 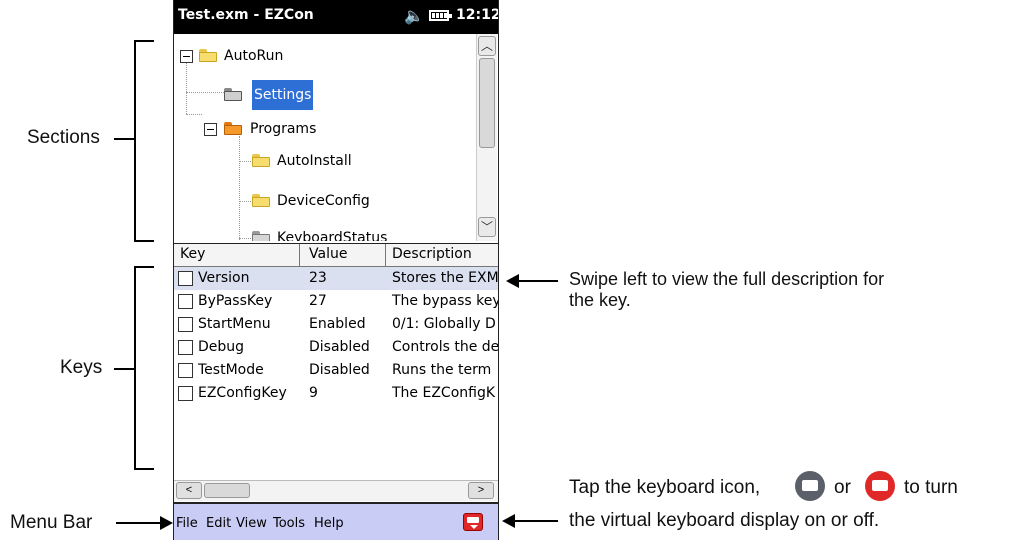 I want to click on cell-value: Enabled, so click(x=337, y=324).